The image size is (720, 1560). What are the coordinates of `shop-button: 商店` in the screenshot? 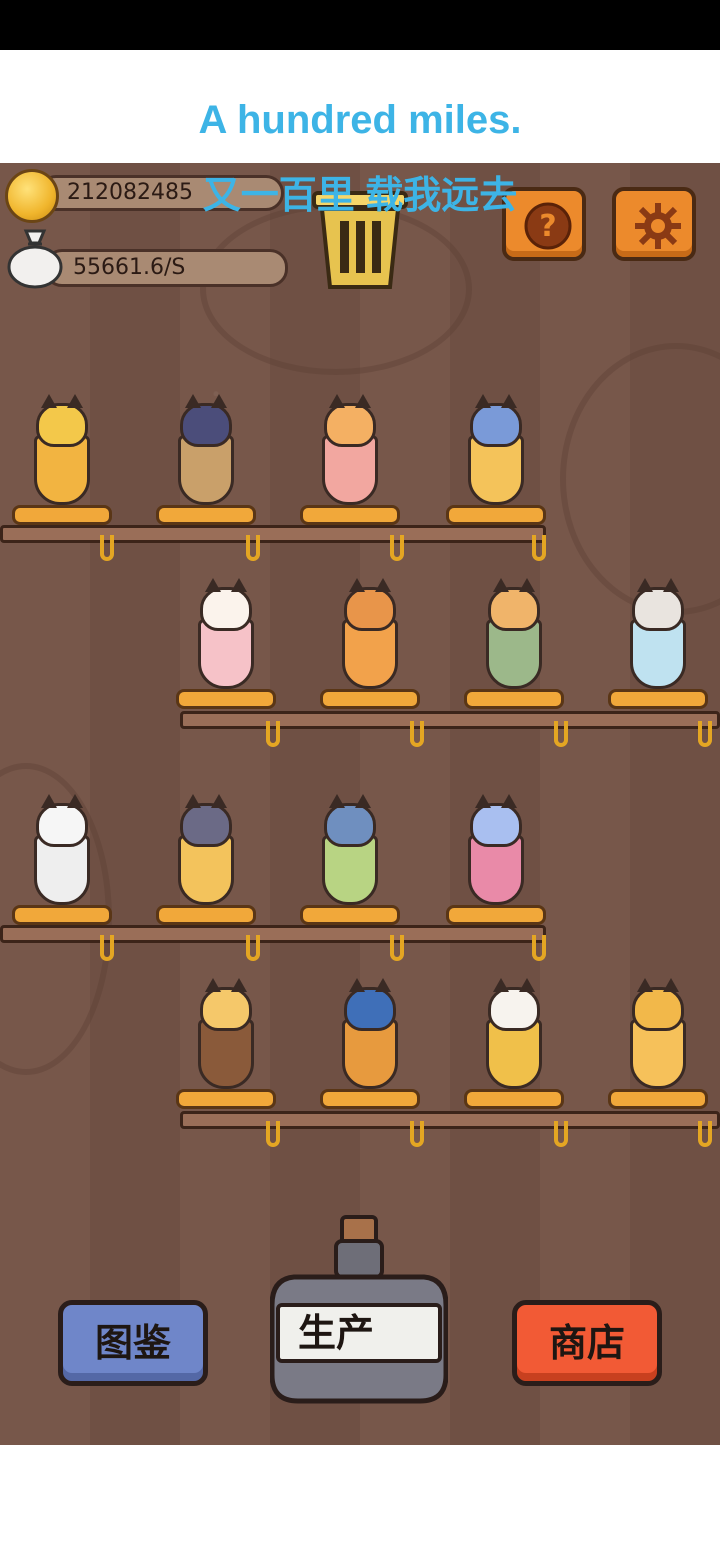 It's located at (587, 1343).